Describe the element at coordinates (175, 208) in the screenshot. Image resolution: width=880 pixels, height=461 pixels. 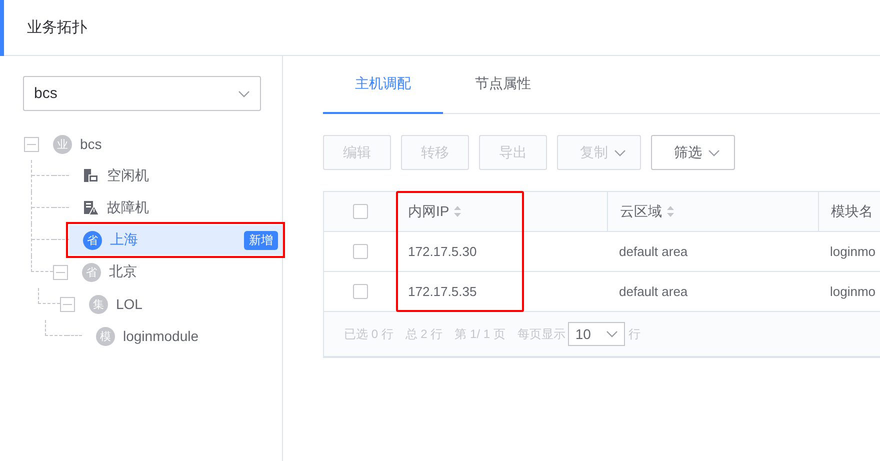
I see `tree-node: 故障机` at that location.